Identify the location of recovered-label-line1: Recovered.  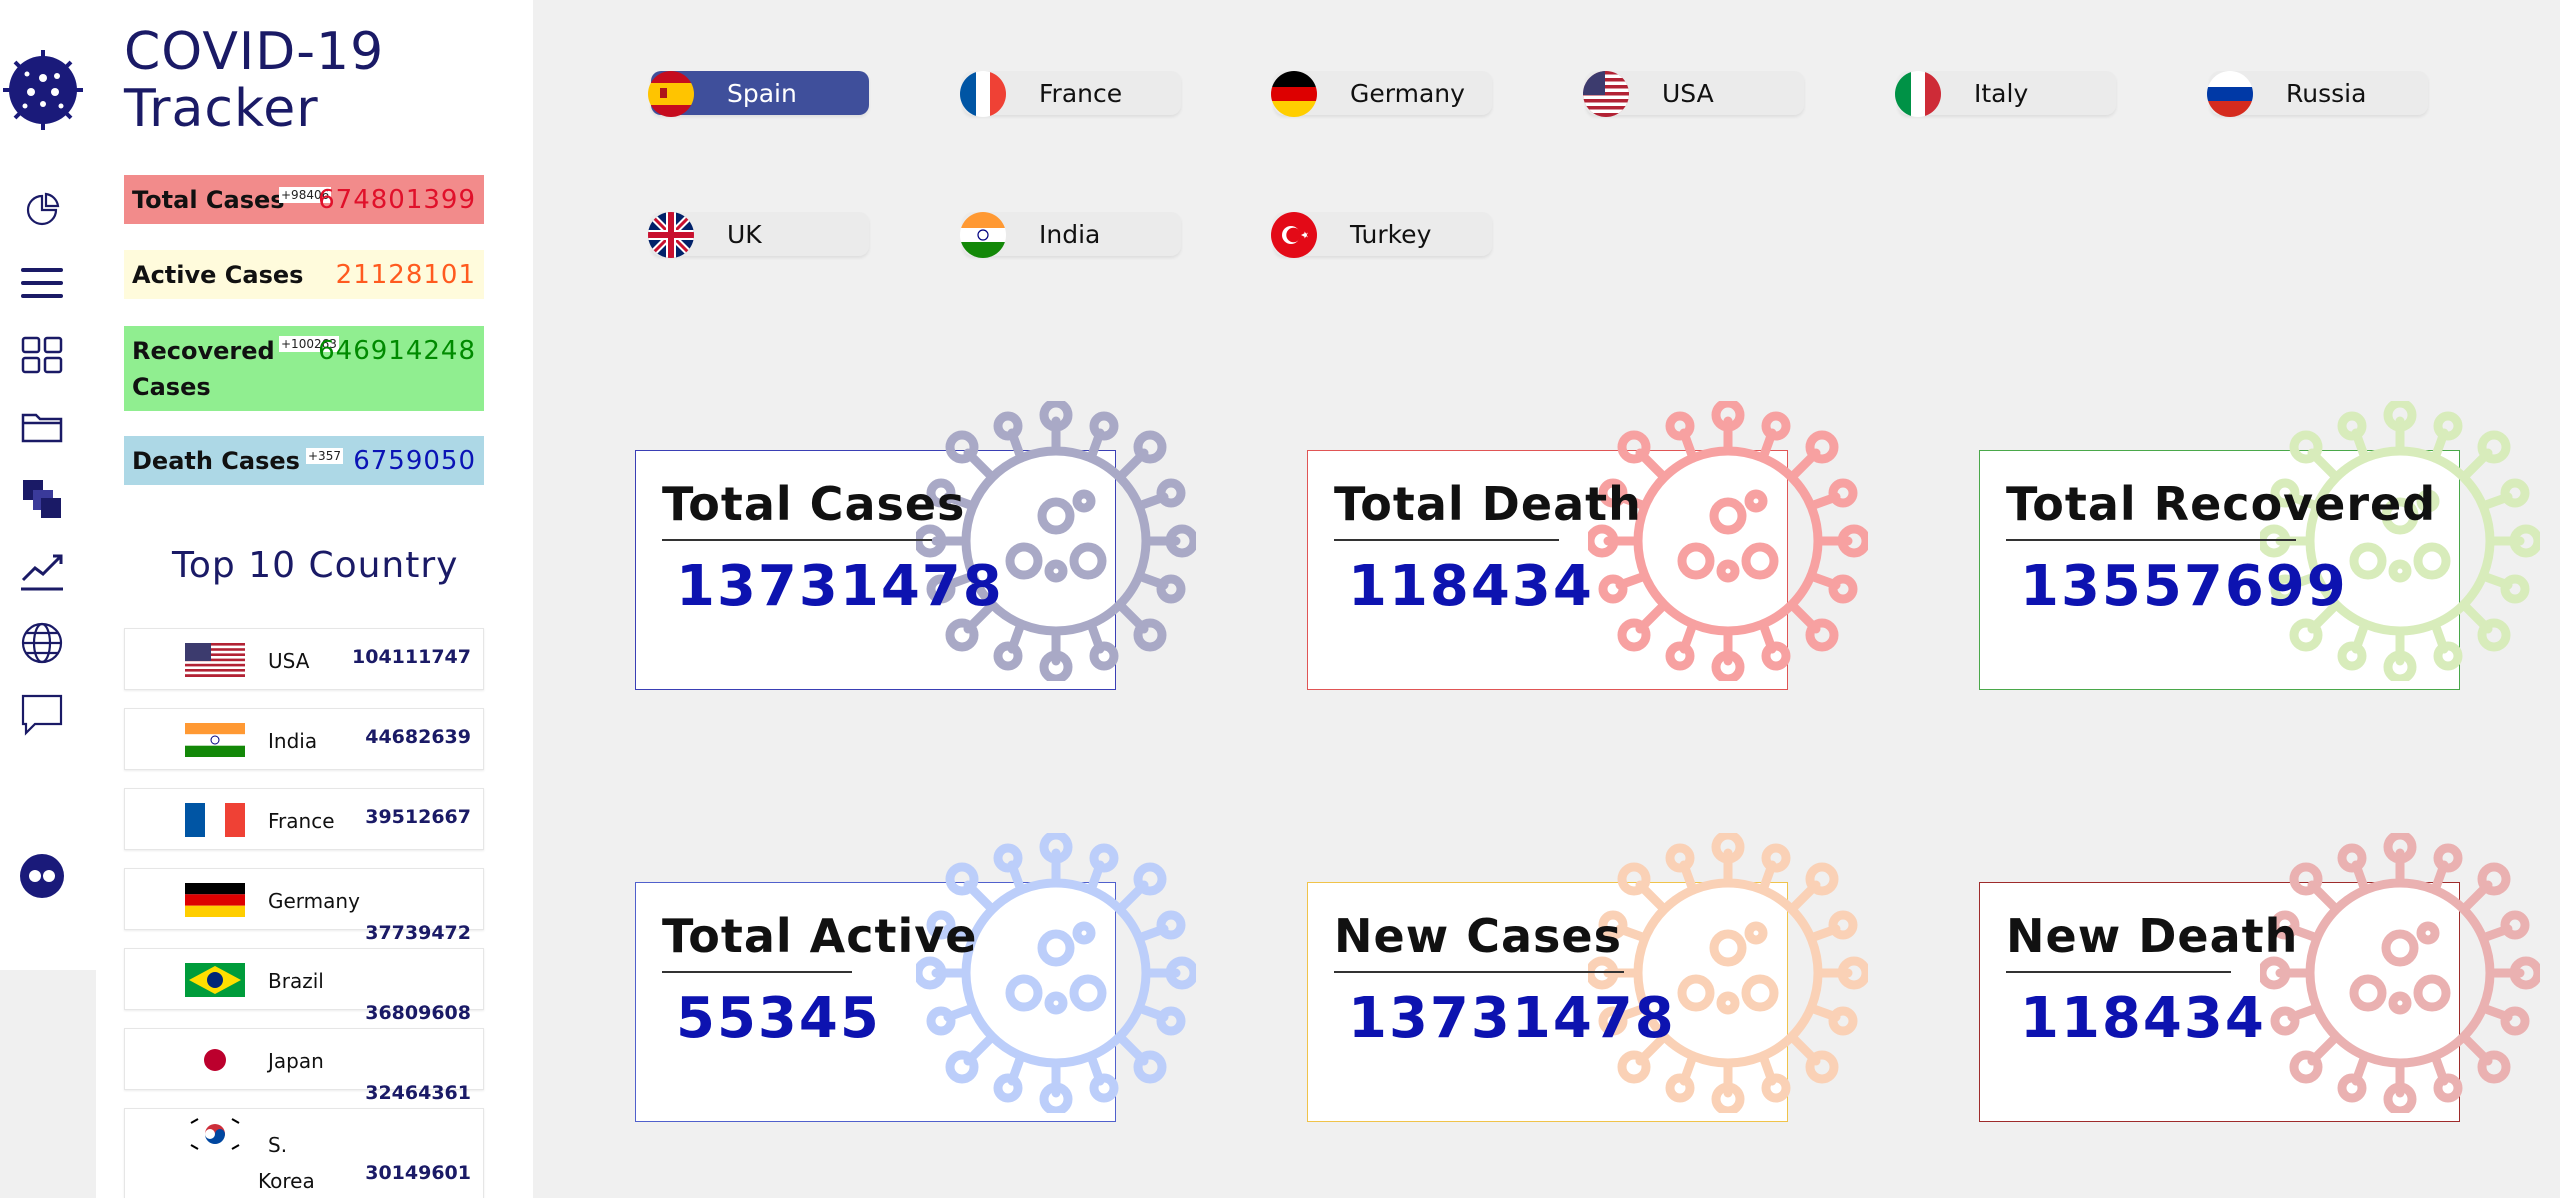
(203, 350).